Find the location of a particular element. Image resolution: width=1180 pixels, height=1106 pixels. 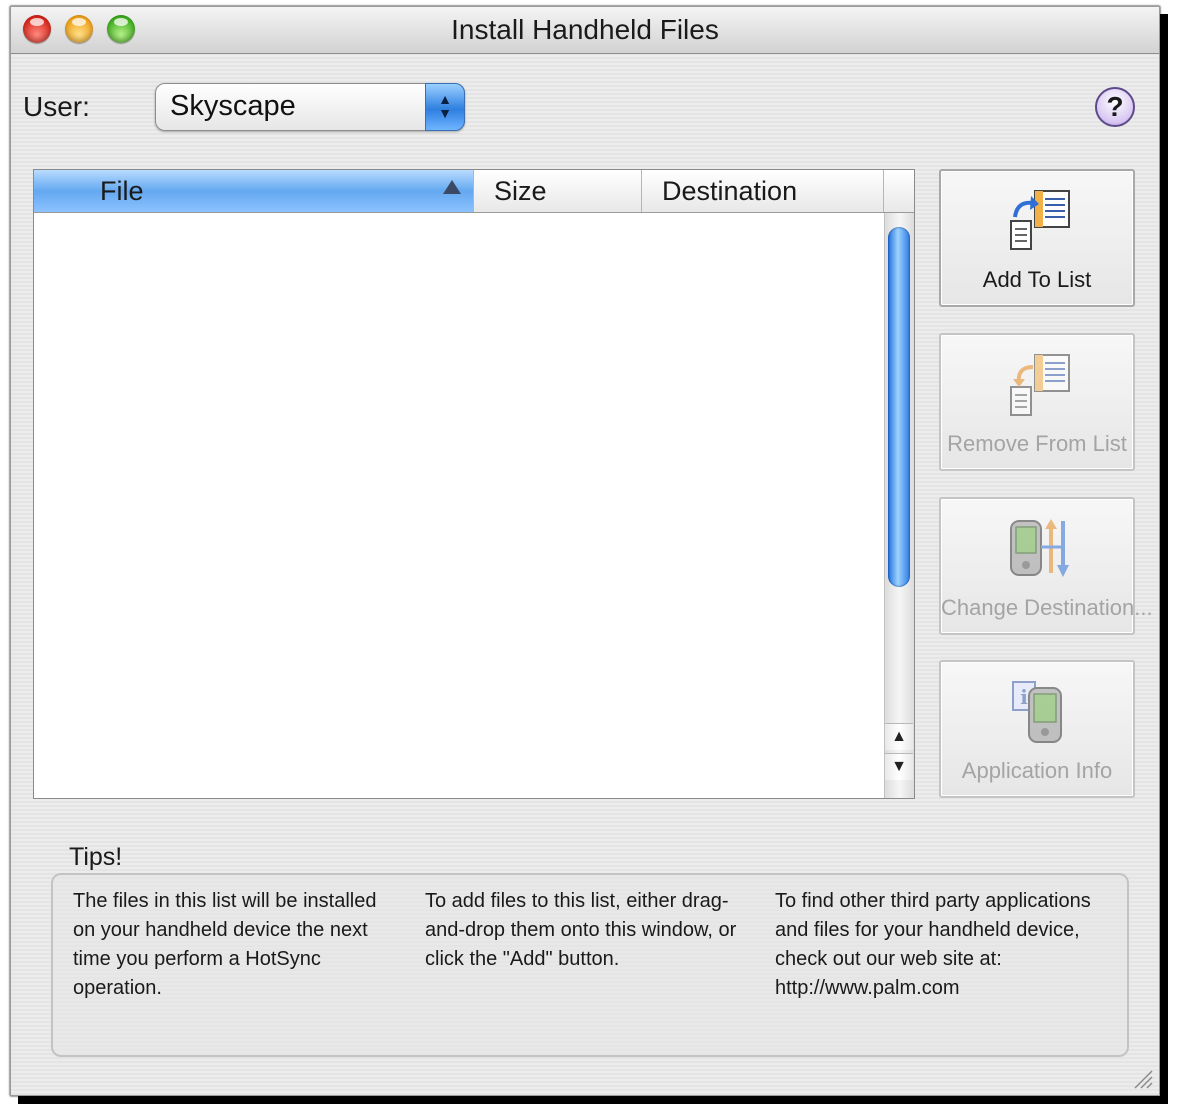

sort-ascending-icon is located at coordinates (452, 187).